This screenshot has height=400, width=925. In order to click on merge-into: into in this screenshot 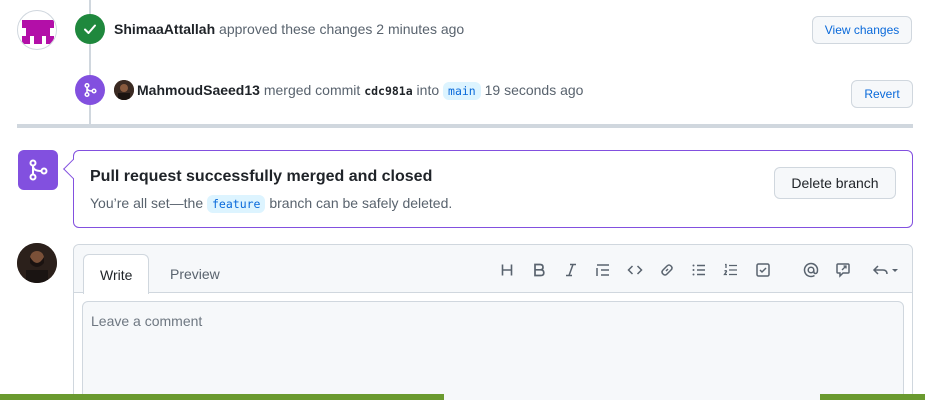, I will do `click(428, 90)`.